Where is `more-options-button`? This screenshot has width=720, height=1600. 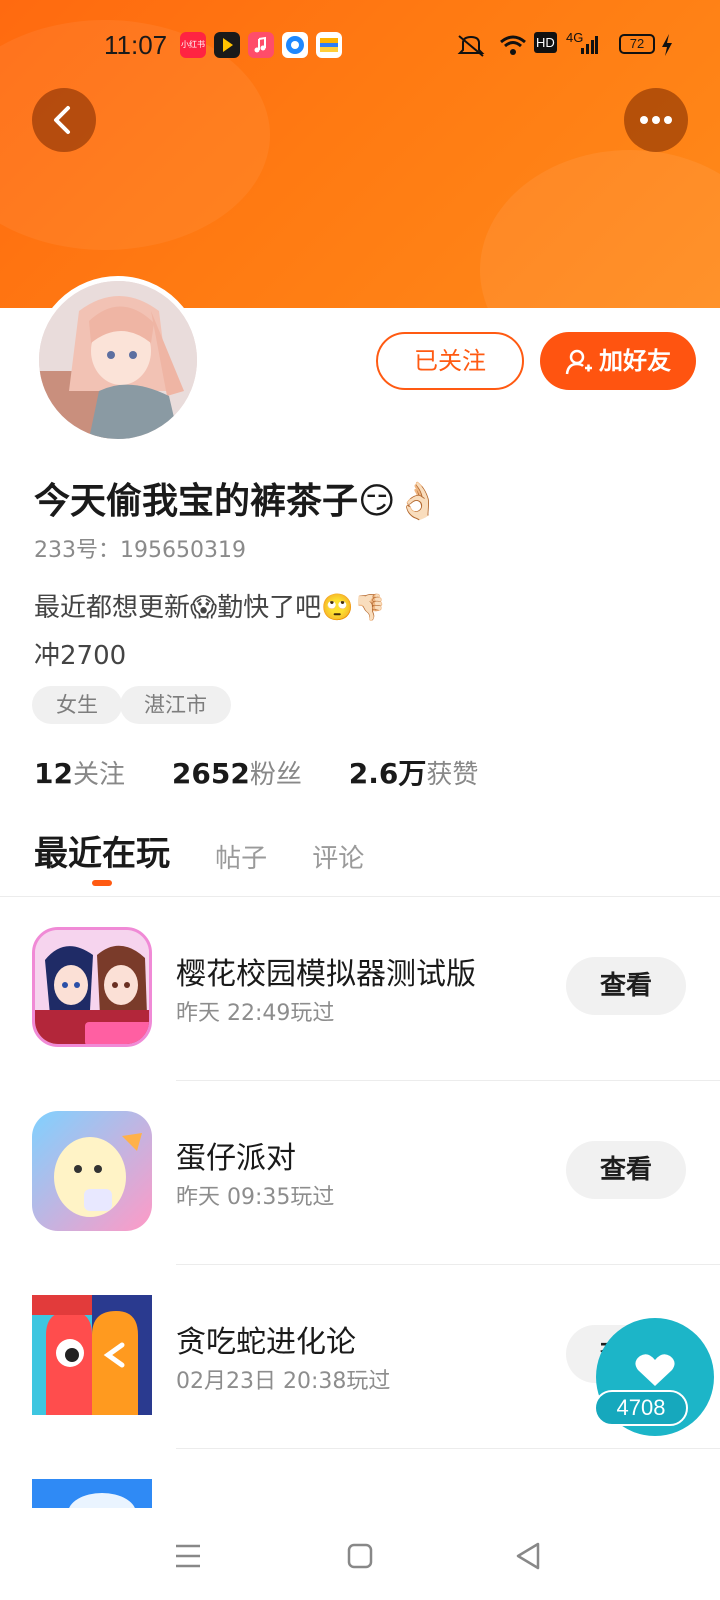
more-options-button is located at coordinates (656, 120).